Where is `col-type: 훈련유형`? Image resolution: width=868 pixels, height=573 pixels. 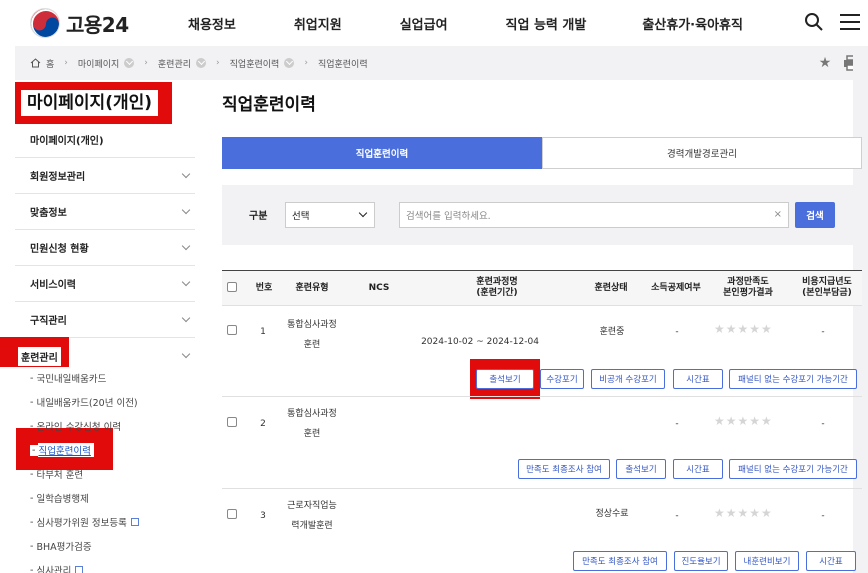
col-type: 훈련유형 is located at coordinates (312, 288).